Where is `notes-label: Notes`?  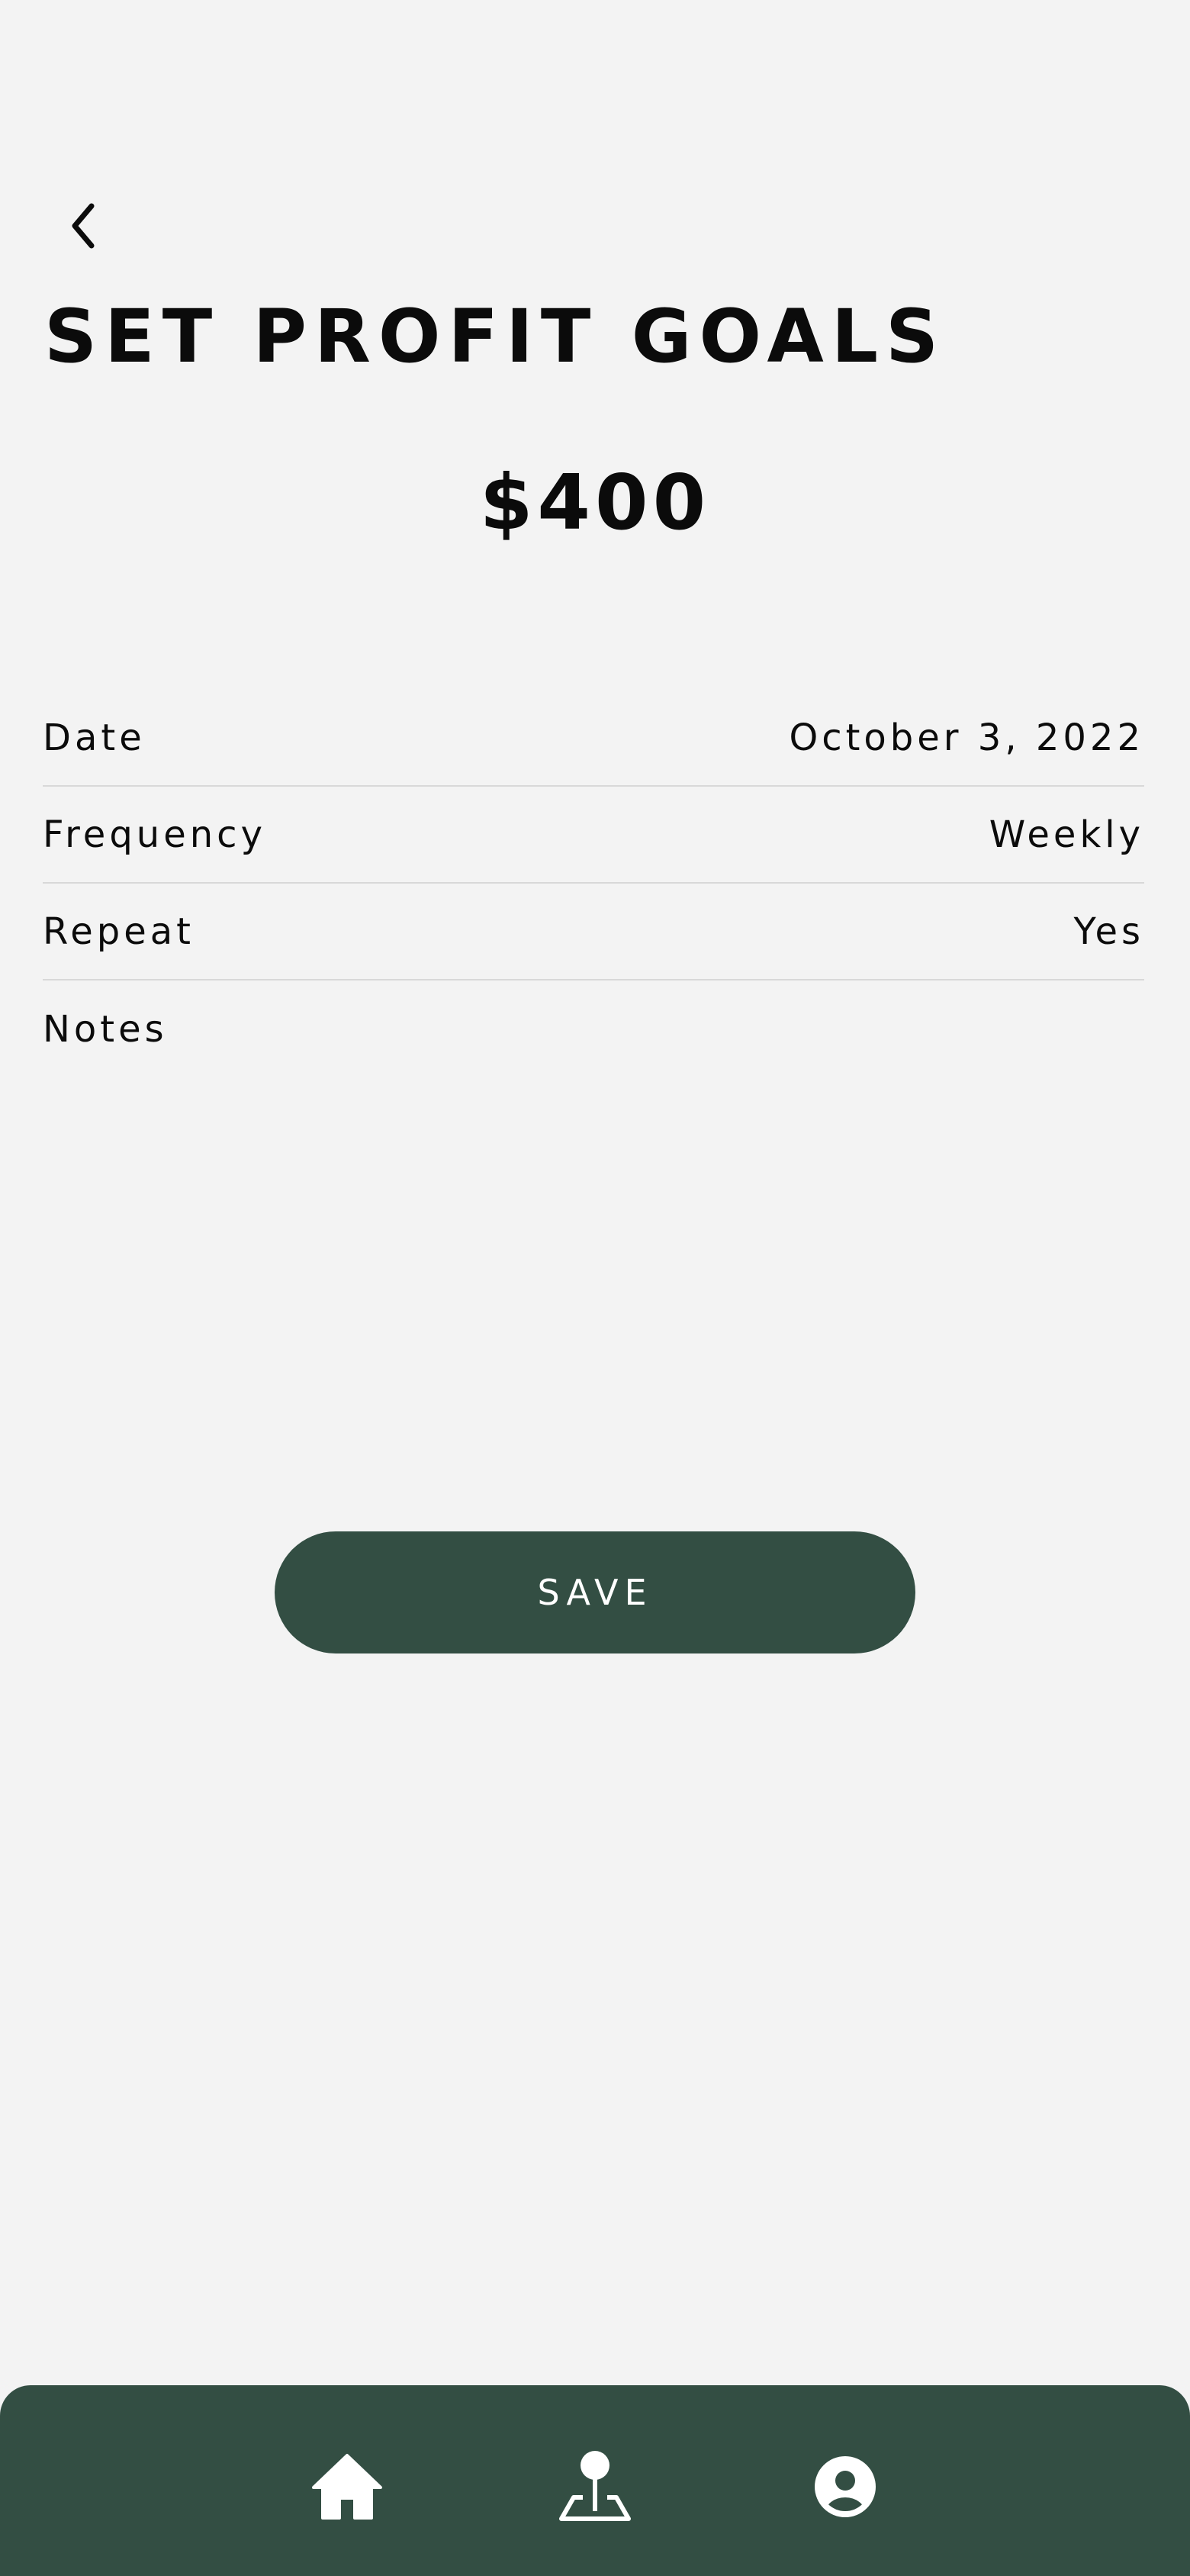 notes-label: Notes is located at coordinates (105, 1029).